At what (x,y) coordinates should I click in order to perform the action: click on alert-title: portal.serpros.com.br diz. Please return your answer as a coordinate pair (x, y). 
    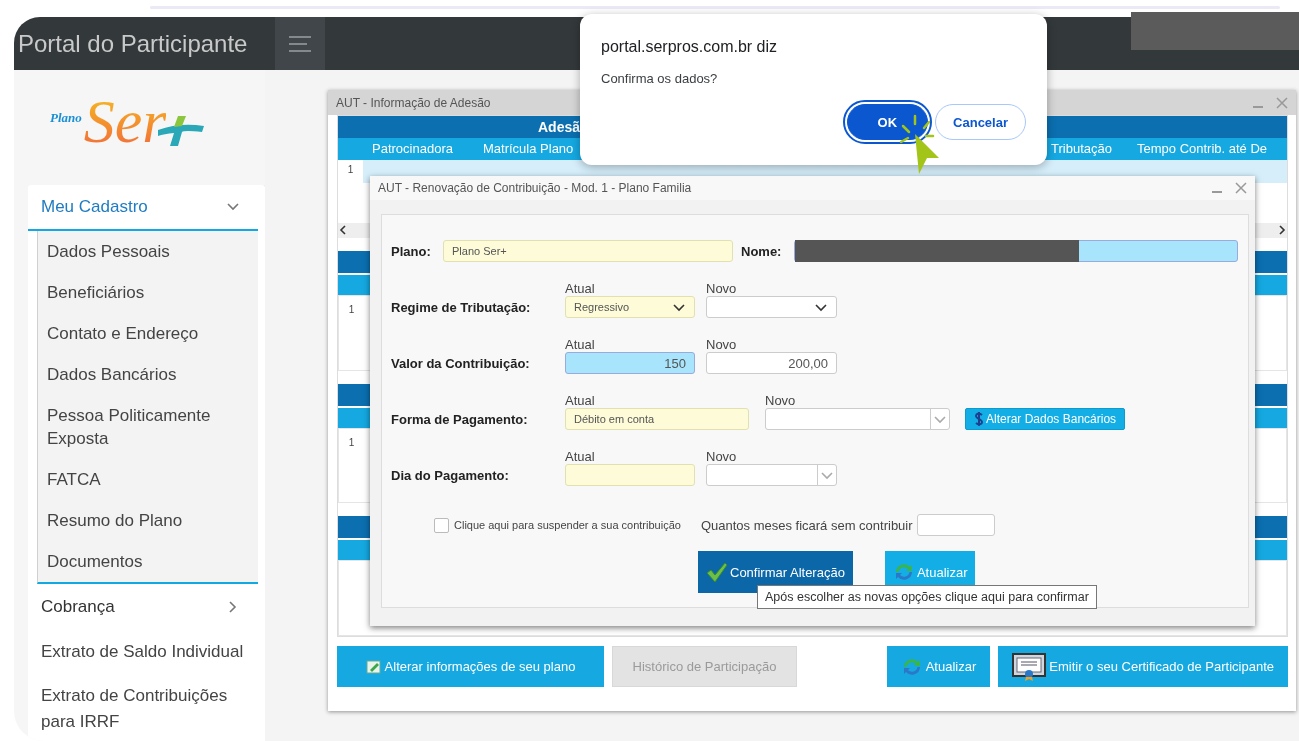
    Looking at the image, I should click on (690, 47).